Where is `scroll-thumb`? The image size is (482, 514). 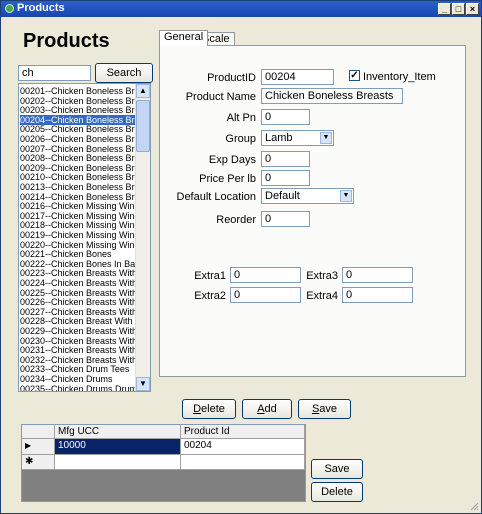 scroll-thumb is located at coordinates (143, 126).